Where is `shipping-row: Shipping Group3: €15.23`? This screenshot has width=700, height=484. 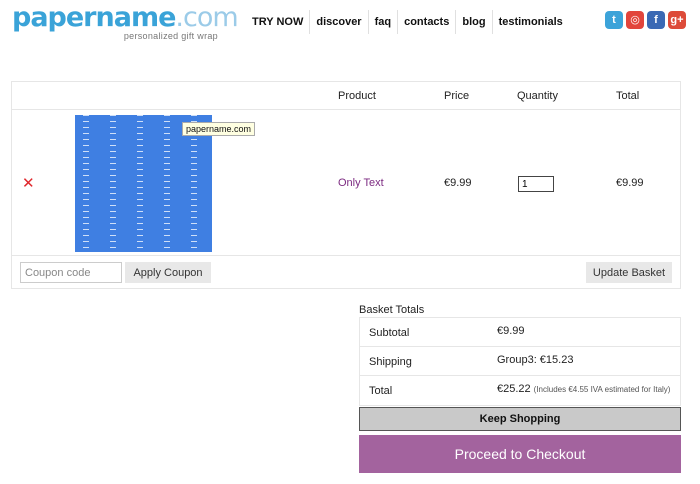
shipping-row: Shipping Group3: €15.23 is located at coordinates (520, 361).